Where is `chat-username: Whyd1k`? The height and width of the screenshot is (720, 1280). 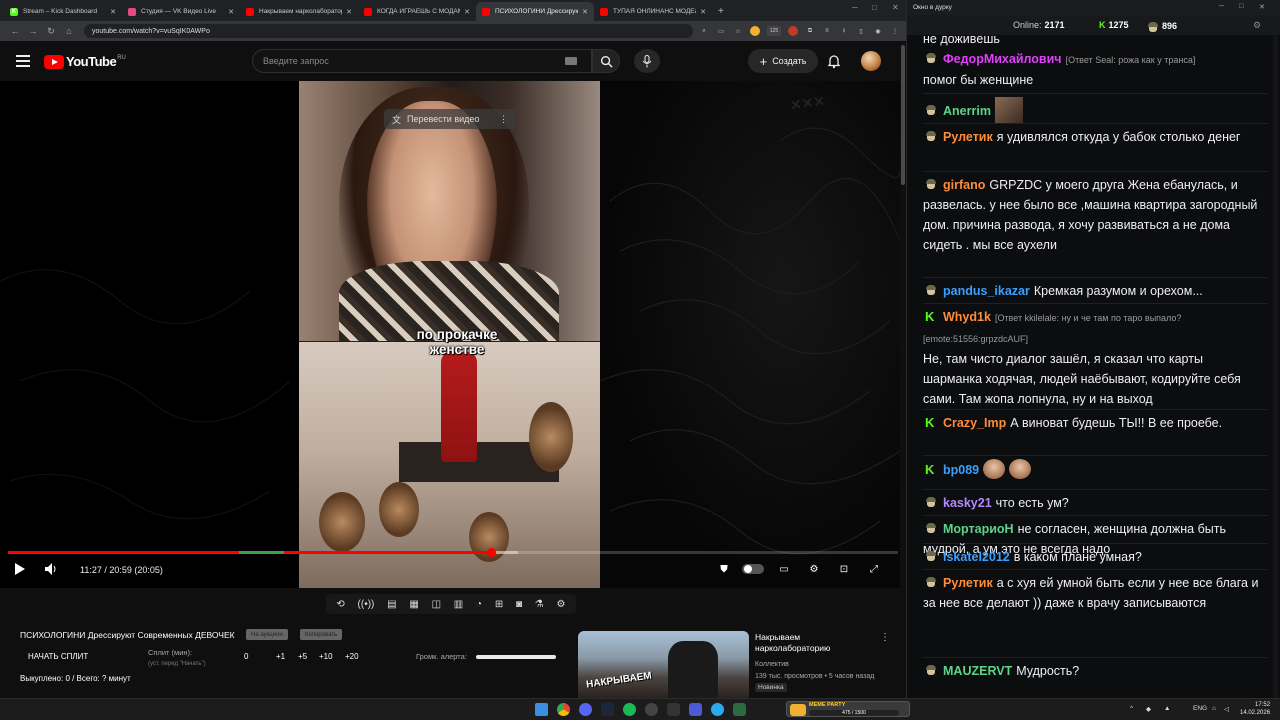
chat-username: Whyd1k is located at coordinates (967, 317).